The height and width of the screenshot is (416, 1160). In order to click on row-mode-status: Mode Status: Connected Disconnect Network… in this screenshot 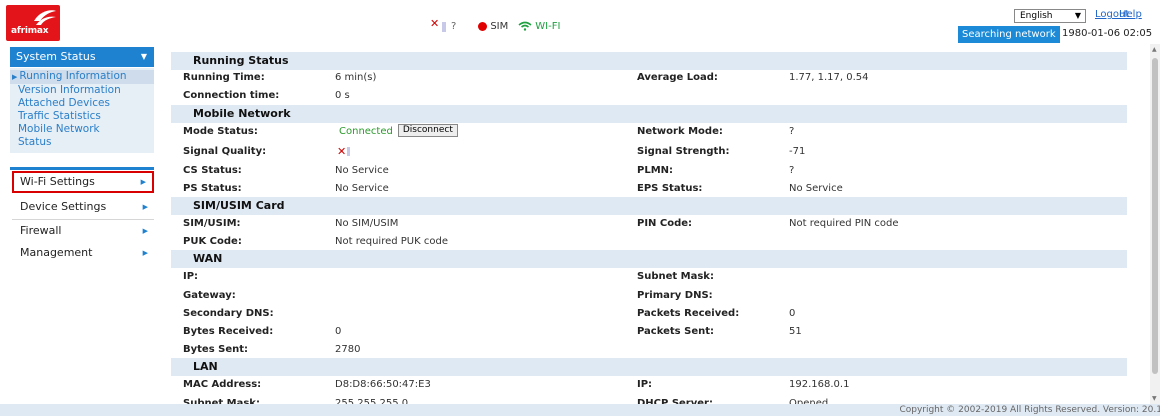, I will do `click(649, 131)`.